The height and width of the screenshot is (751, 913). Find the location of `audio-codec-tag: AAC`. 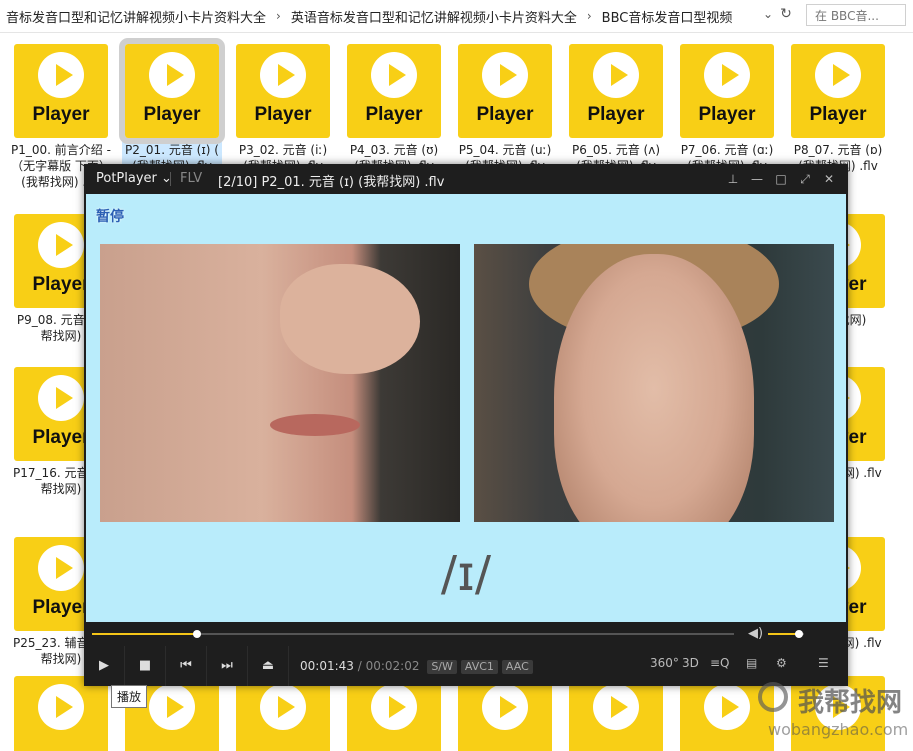

audio-codec-tag: AAC is located at coordinates (517, 667).